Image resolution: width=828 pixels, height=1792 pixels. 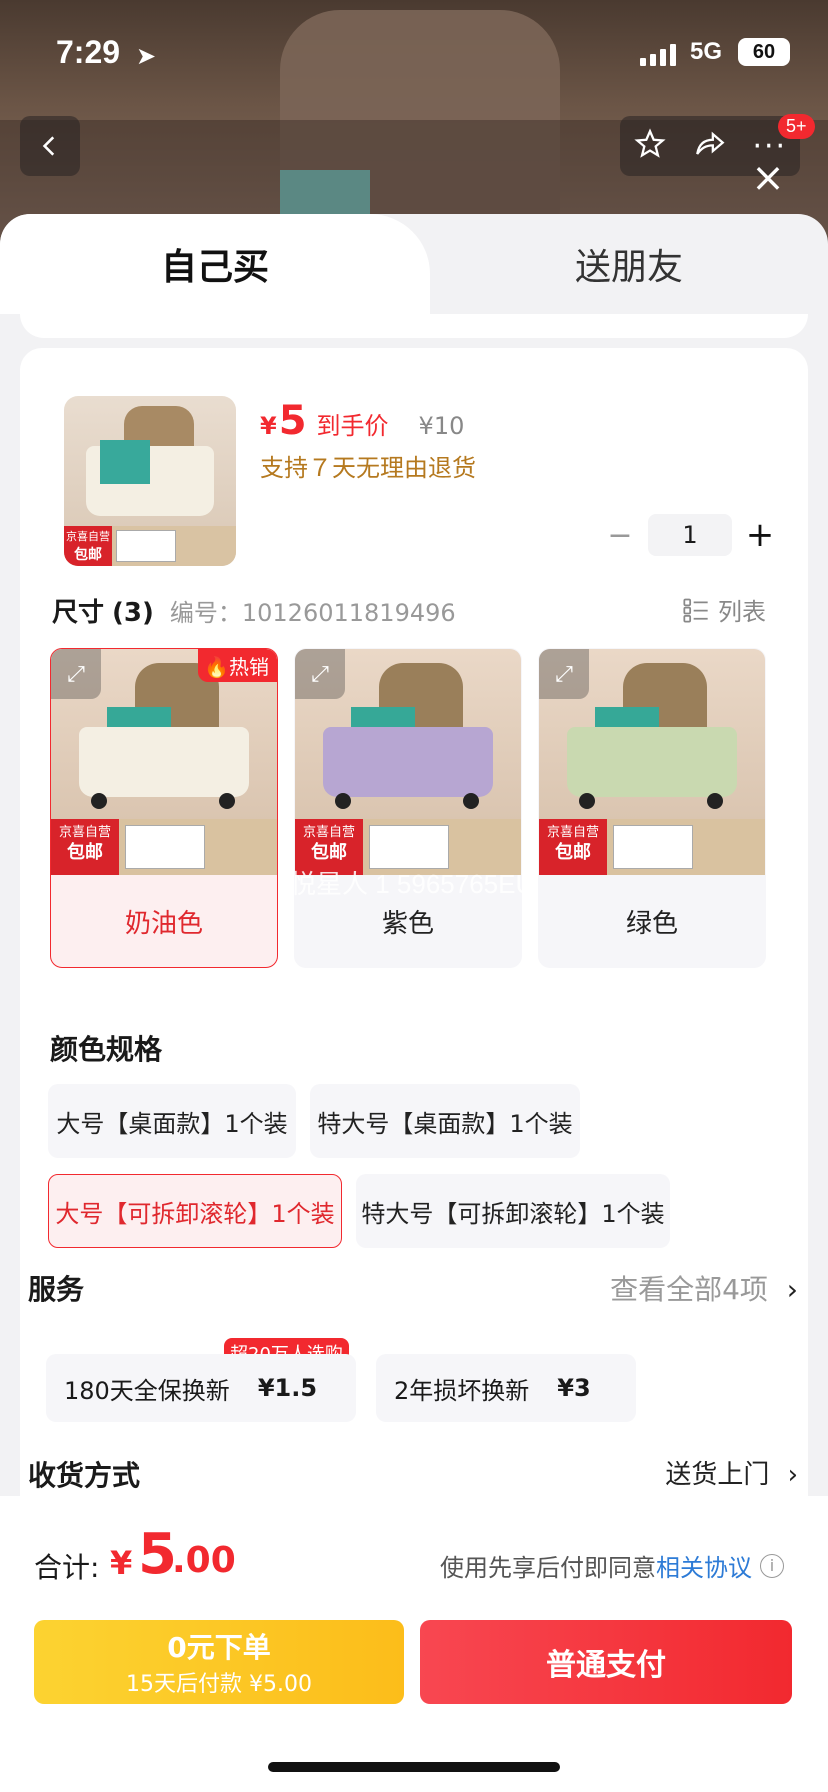 What do you see at coordinates (150, 481) in the screenshot?
I see `product-thumbnail: 京喜自营 包邮` at bounding box center [150, 481].